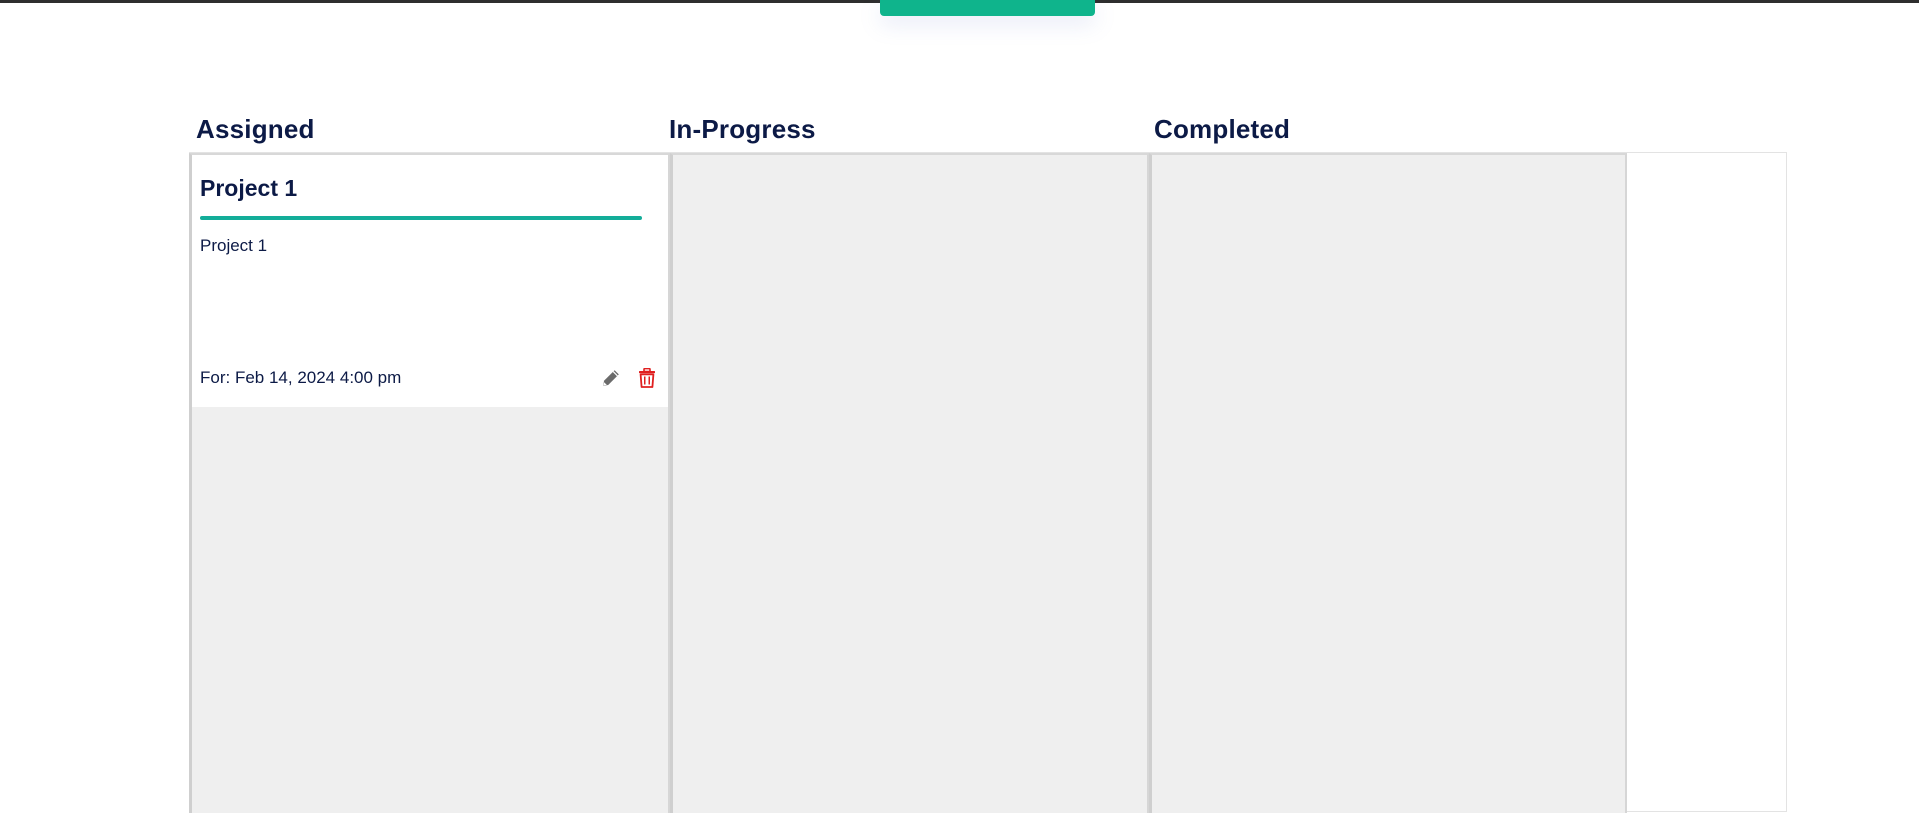 The height and width of the screenshot is (813, 1919). I want to click on trash-icon, so click(647, 378).